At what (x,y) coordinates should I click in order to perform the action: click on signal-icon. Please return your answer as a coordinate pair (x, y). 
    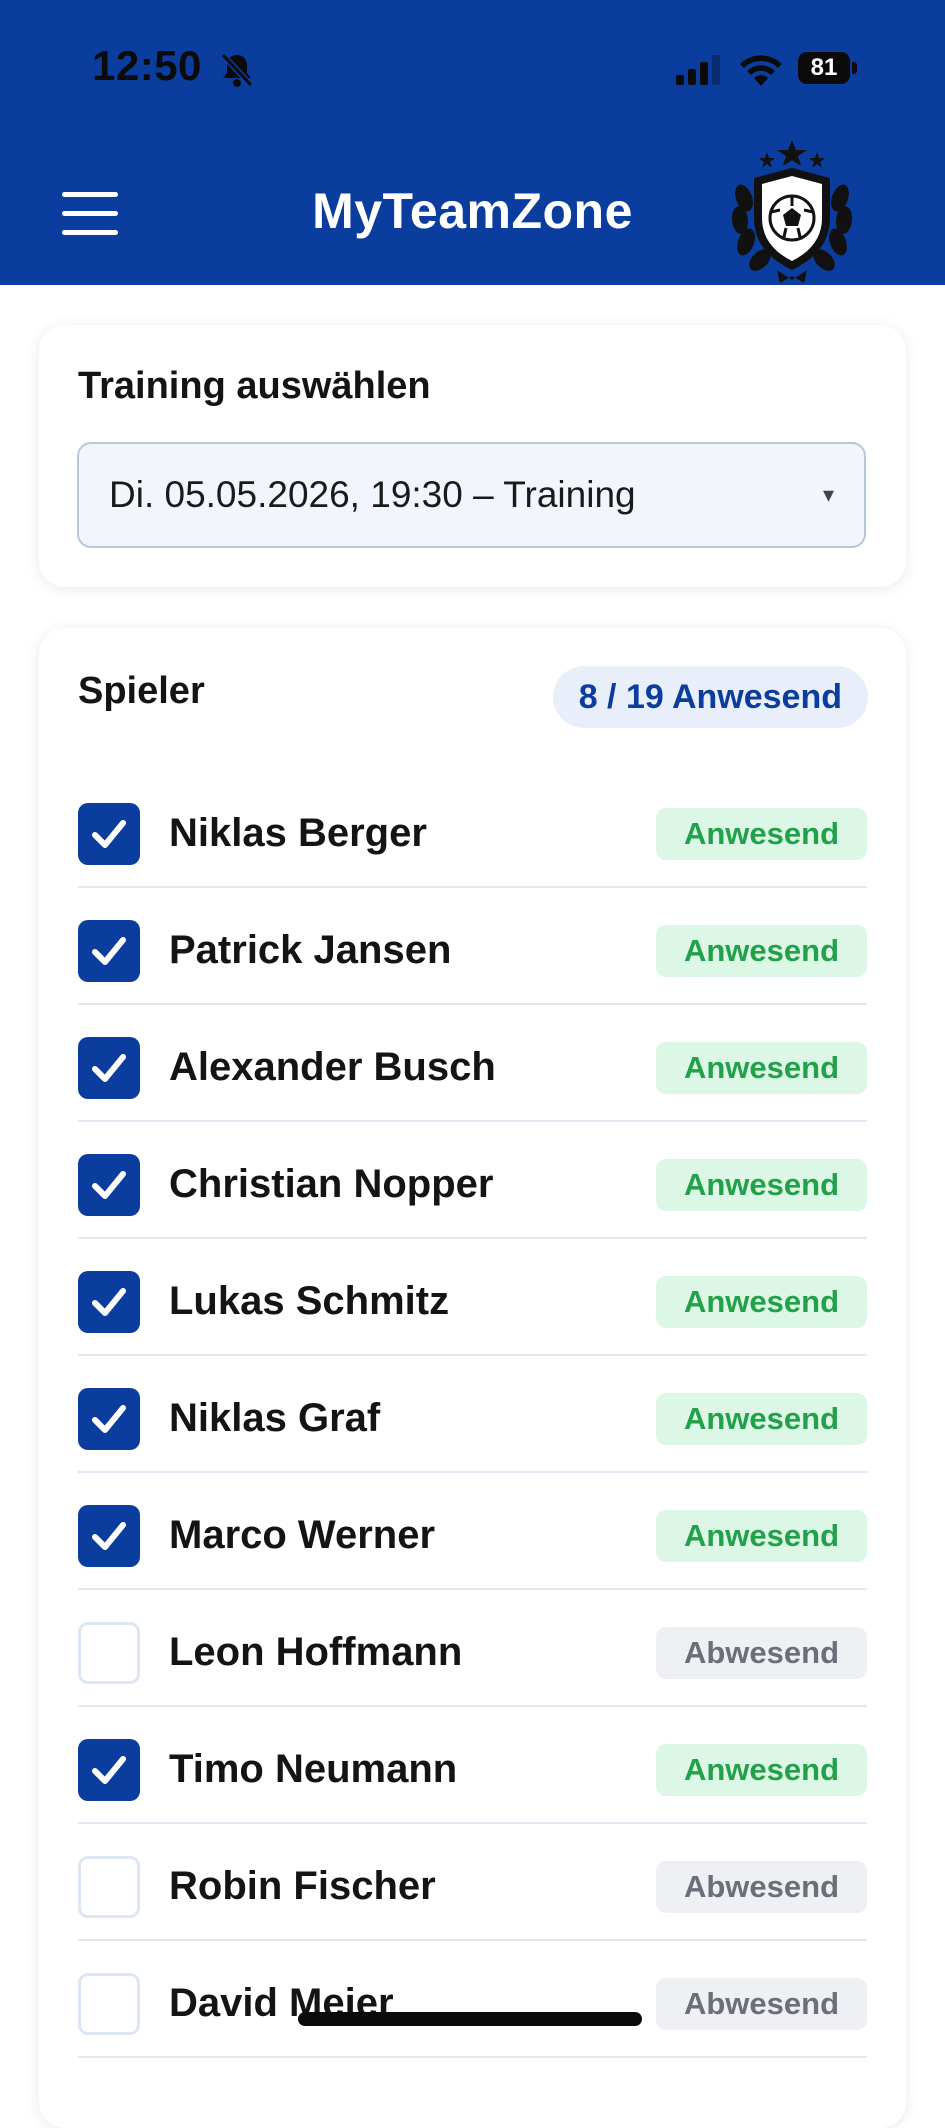
    Looking at the image, I should click on (698, 70).